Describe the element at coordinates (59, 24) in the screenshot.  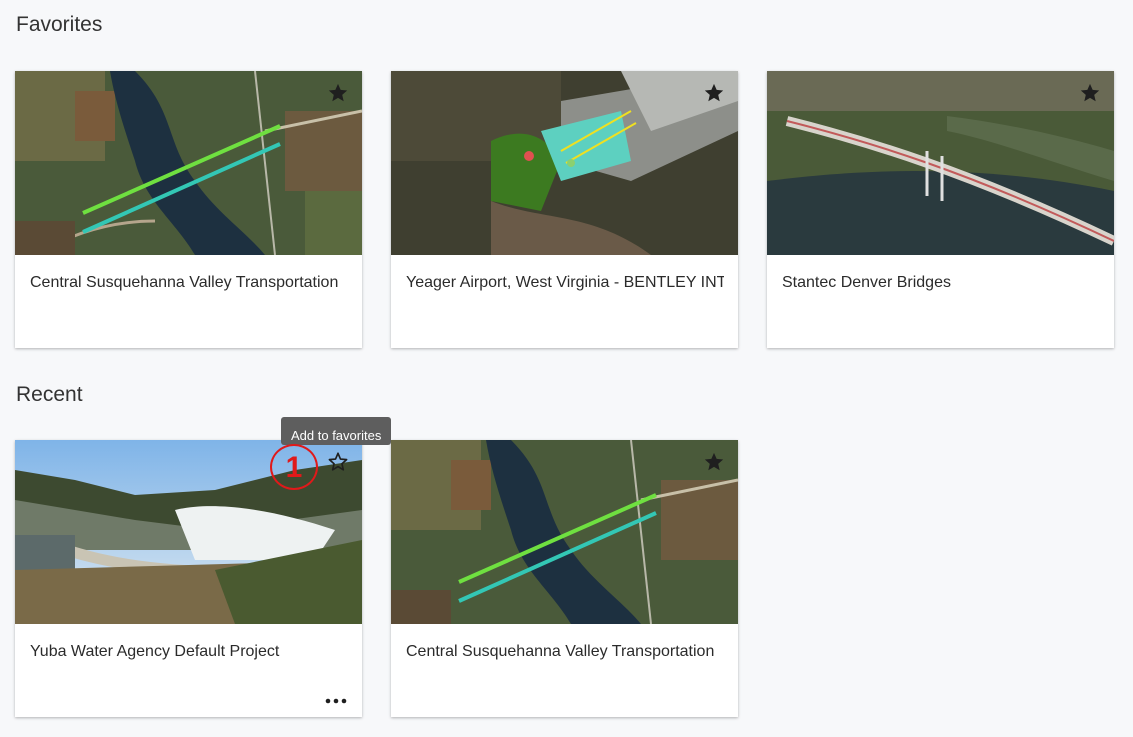
I see `favorites-heading: Favorites` at that location.